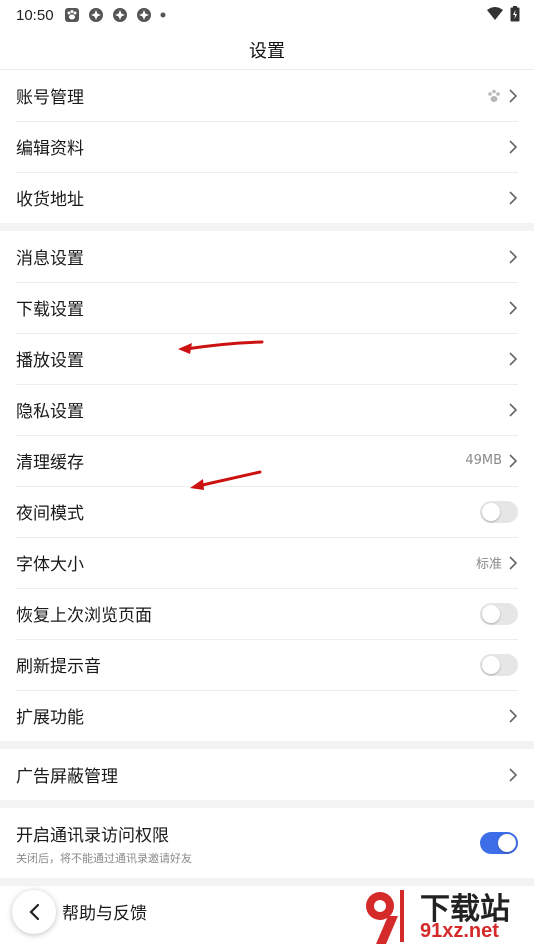 The image size is (534, 950). Describe the element at coordinates (267, 15) in the screenshot. I see `status-bar: 10:50` at that location.